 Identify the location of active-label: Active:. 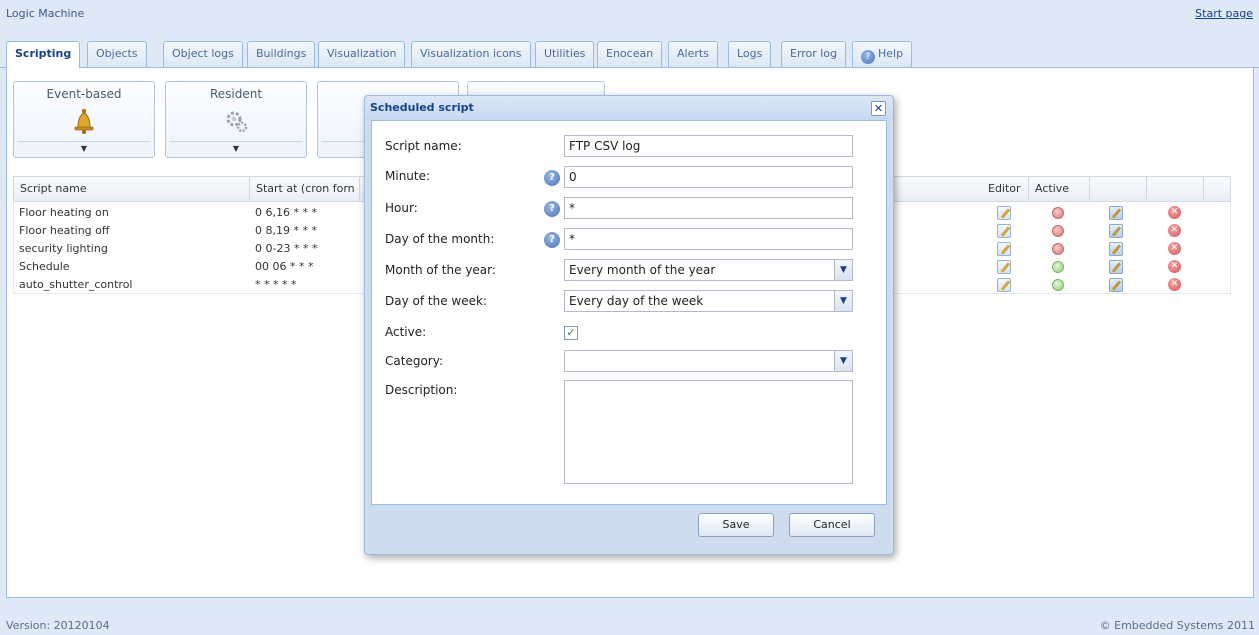
(406, 332).